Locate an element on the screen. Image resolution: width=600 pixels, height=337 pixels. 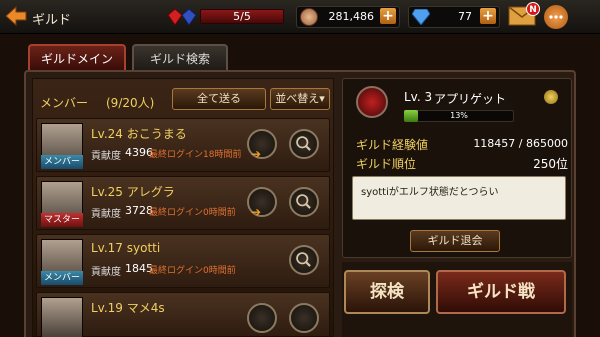
guild-exp-label: ギルド経験値 is located at coordinates (392, 145).